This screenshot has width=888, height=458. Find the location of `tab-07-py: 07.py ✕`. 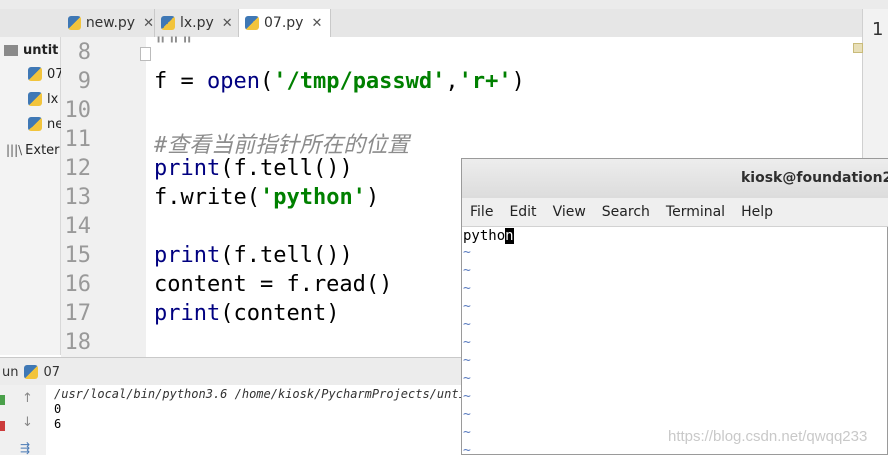

tab-07-py: 07.py ✕ is located at coordinates (285, 23).